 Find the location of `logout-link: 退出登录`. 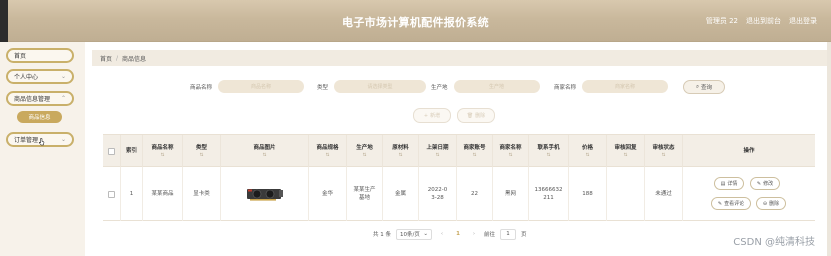

logout-link: 退出登录 is located at coordinates (803, 21).